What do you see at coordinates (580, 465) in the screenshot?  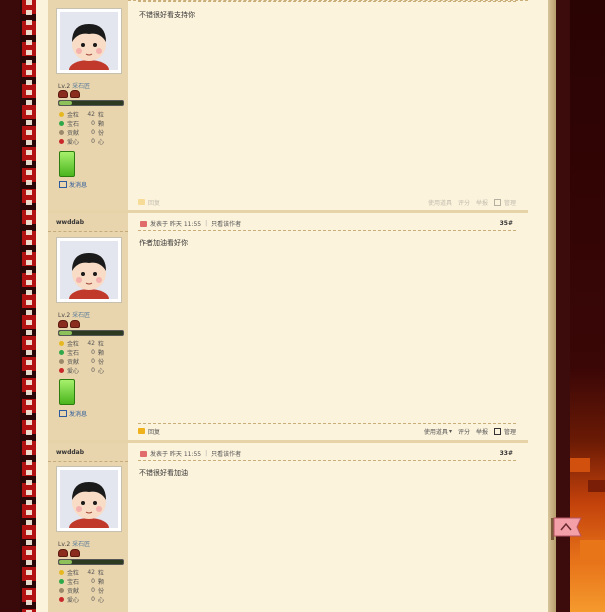 I see `lava-block` at bounding box center [580, 465].